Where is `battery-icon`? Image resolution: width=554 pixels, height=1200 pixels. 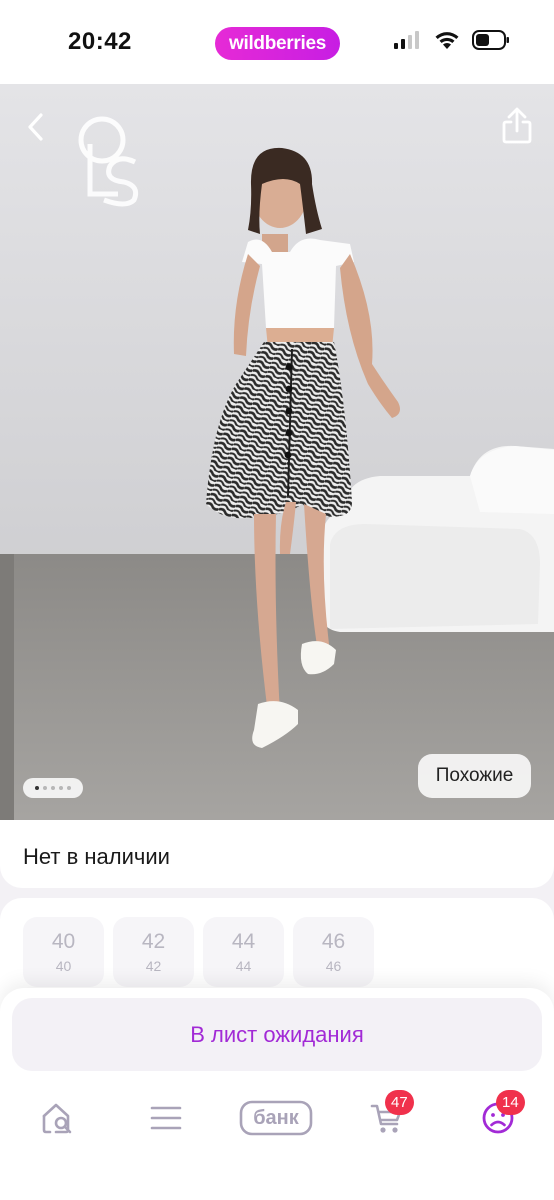 battery-icon is located at coordinates (490, 40).